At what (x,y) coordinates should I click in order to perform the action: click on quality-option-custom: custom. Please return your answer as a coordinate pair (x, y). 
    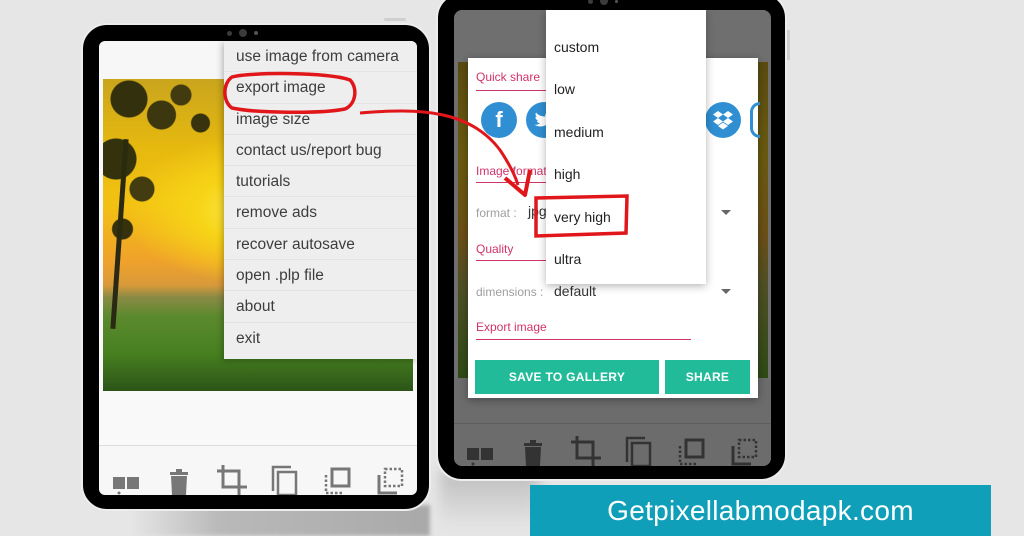
    Looking at the image, I should click on (626, 47).